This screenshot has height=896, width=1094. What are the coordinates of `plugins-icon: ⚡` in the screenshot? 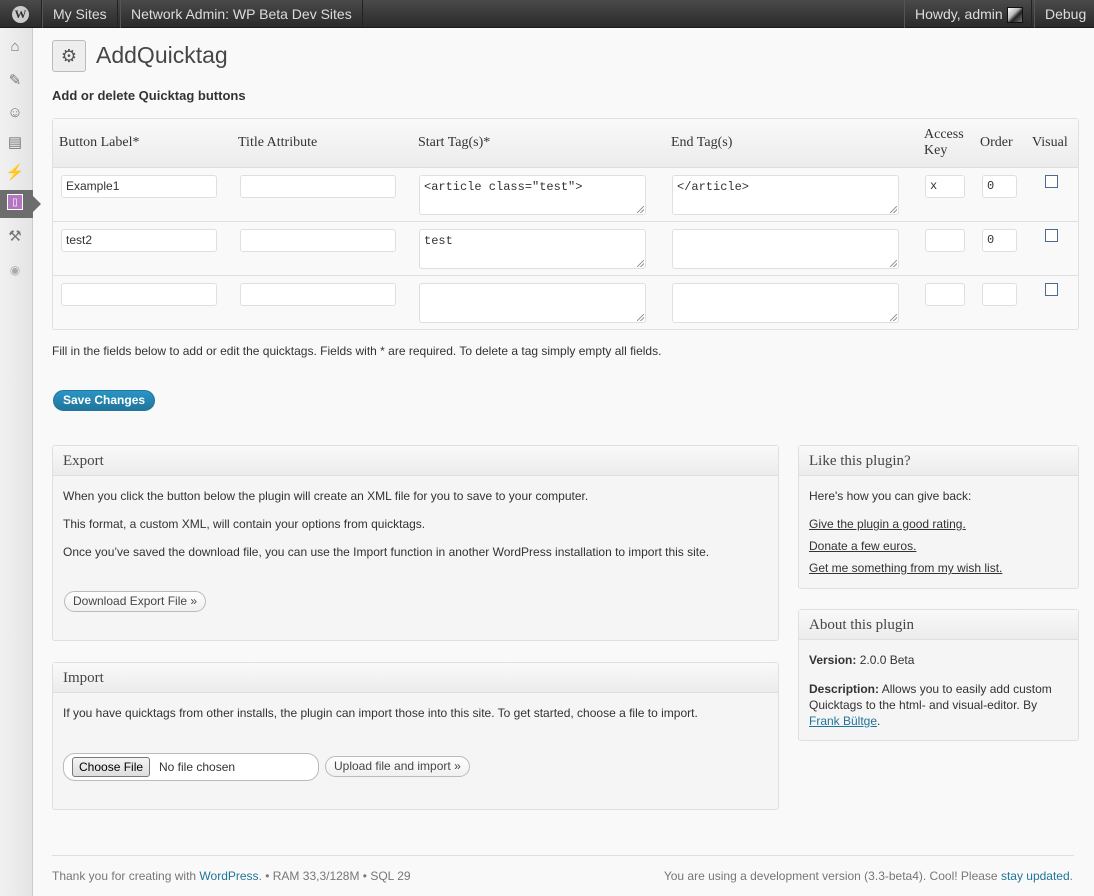 It's located at (15, 172).